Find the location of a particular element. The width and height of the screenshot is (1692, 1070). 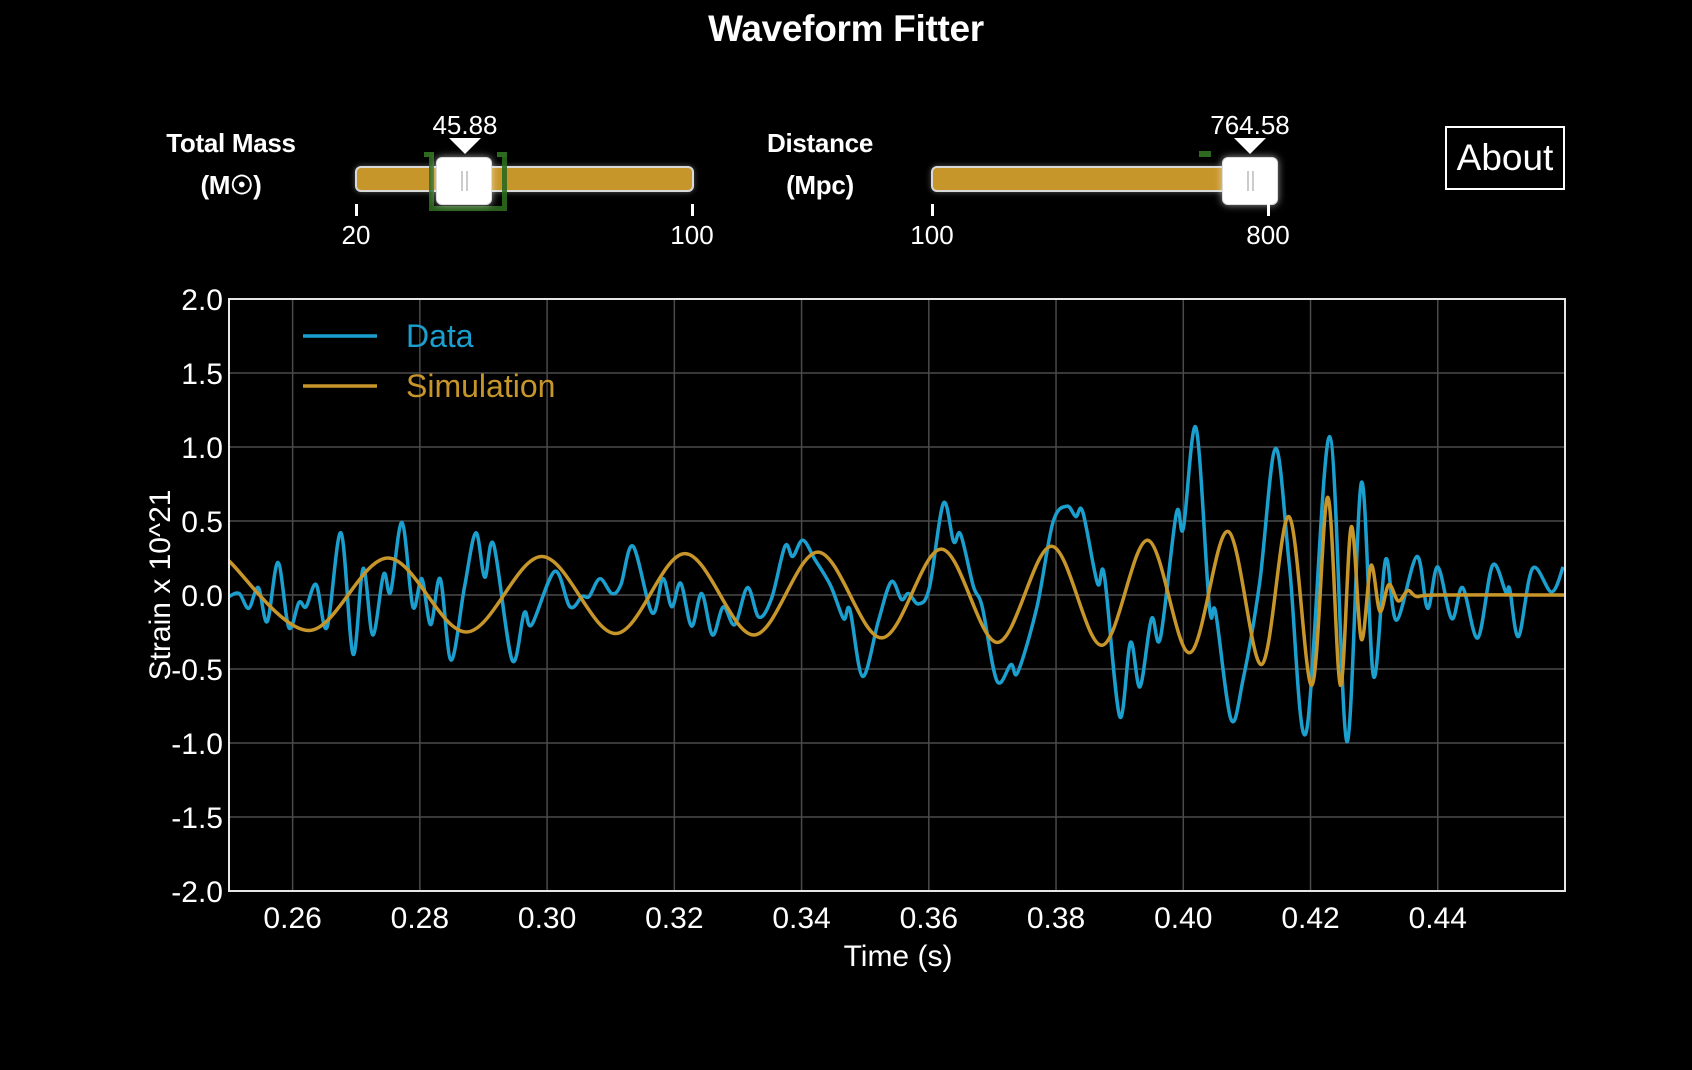

x-tick-label: 0.38 is located at coordinates (1056, 918).